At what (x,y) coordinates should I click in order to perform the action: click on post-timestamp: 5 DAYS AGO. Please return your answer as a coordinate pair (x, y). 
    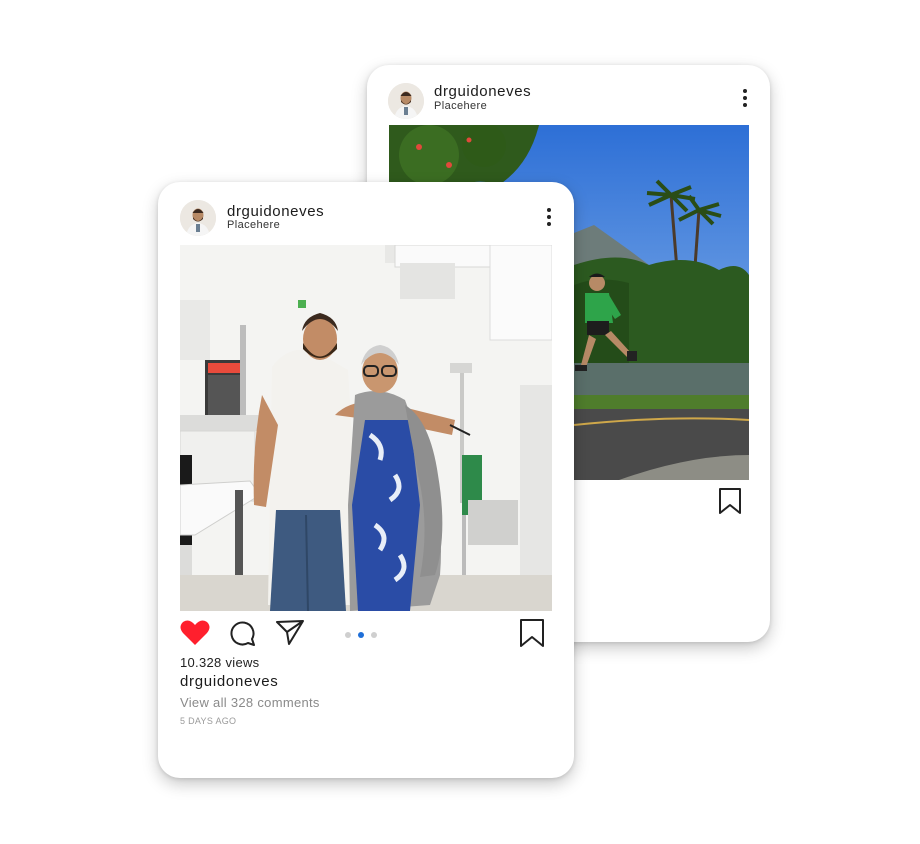
    Looking at the image, I should click on (208, 721).